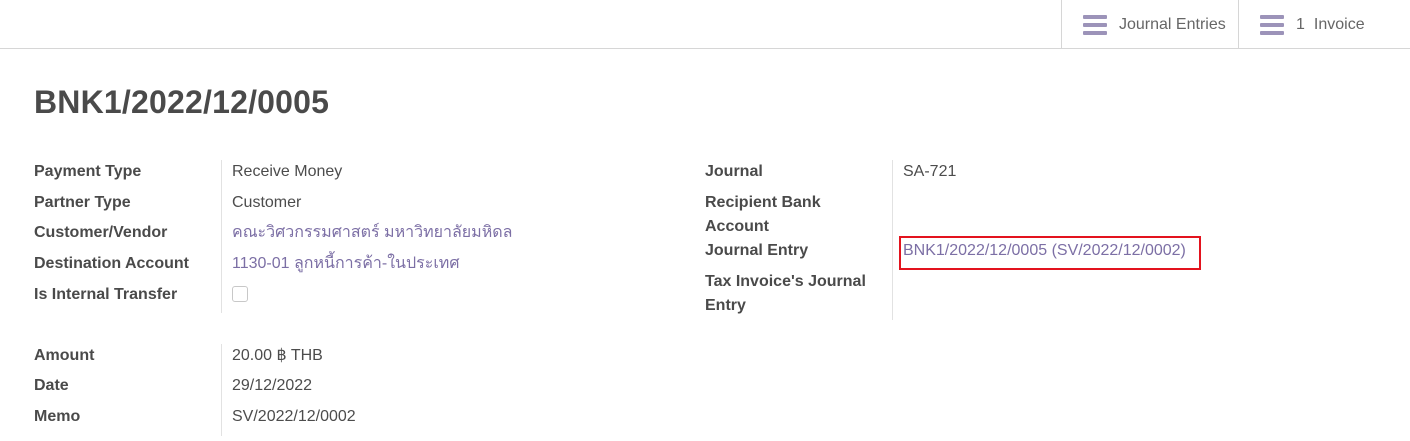  What do you see at coordinates (240, 294) in the screenshot?
I see `internal-transfer-checkbox` at bounding box center [240, 294].